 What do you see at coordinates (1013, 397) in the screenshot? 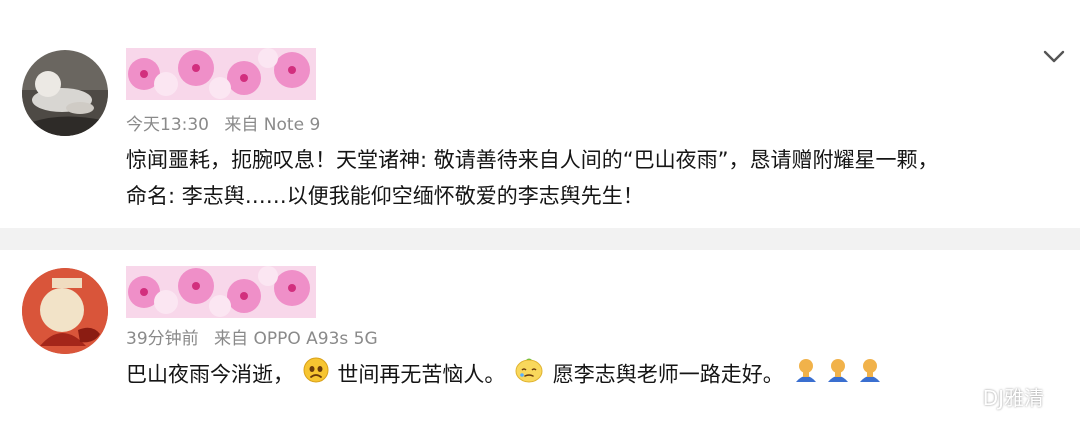
I see `watermark-text: DJ雅清` at bounding box center [1013, 397].